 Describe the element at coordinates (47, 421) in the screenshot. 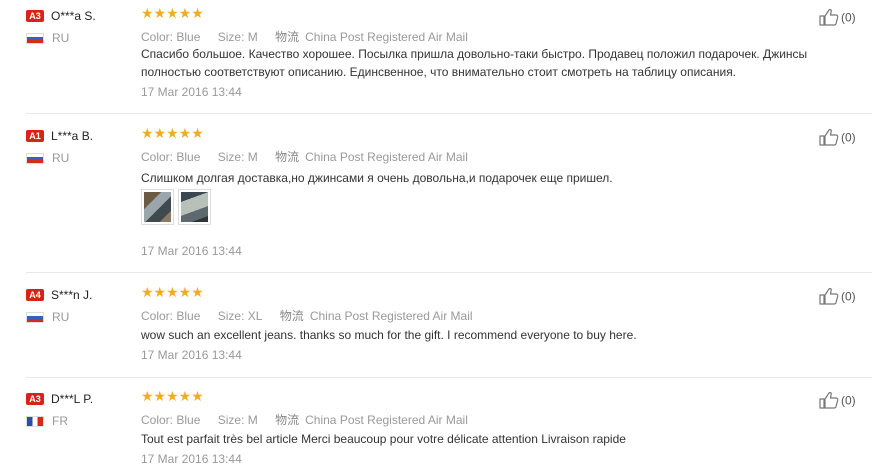

I see `reviewer-country: FR` at that location.